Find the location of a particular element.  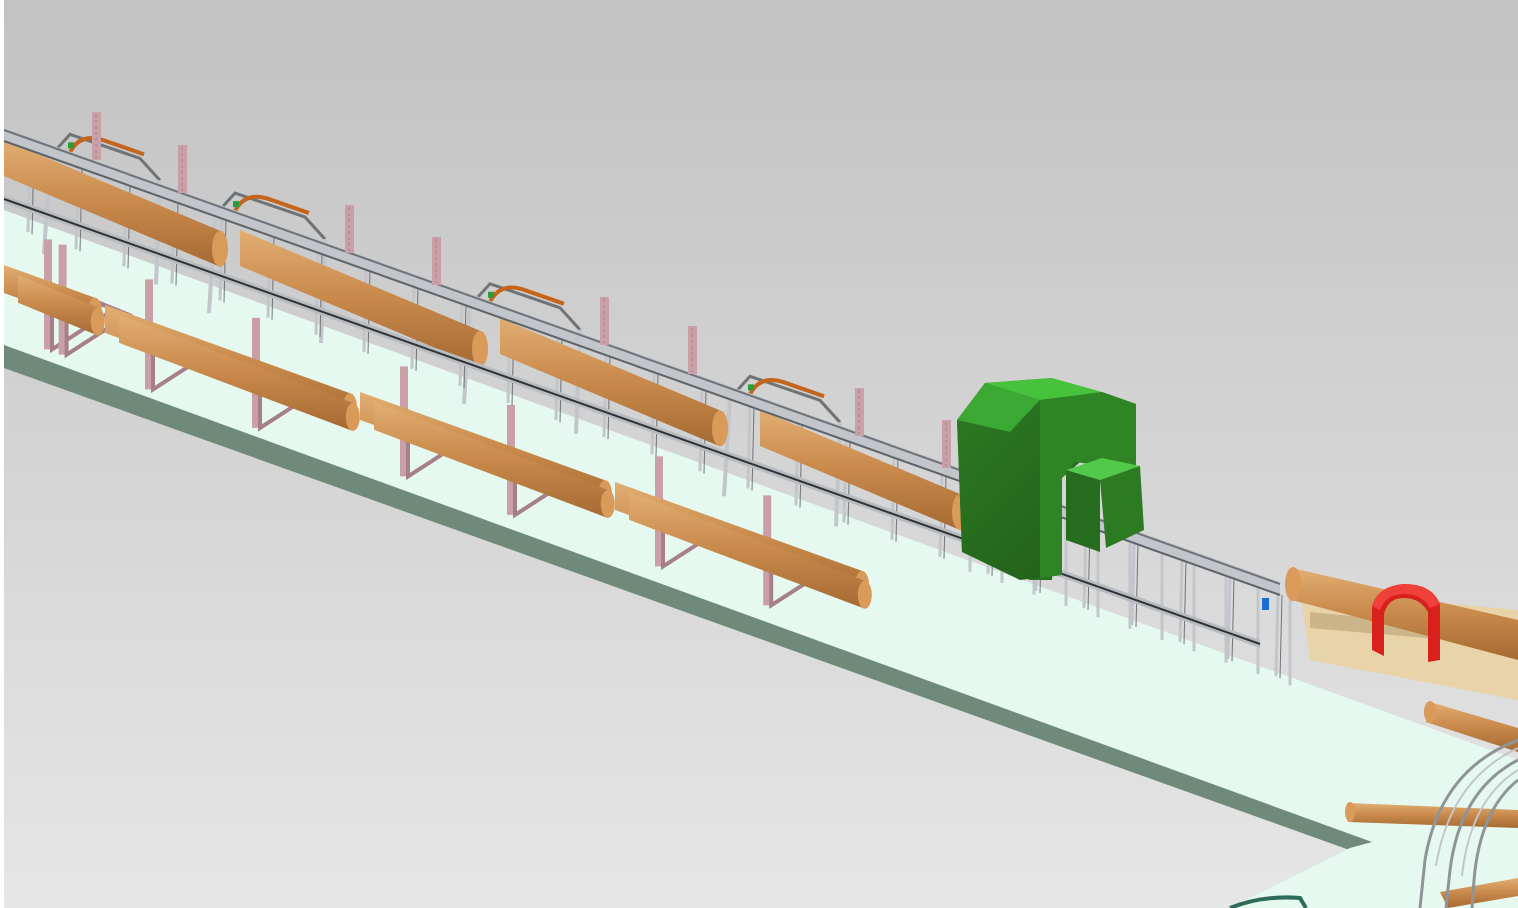

blue-motor-icon is located at coordinates (1265, 604).